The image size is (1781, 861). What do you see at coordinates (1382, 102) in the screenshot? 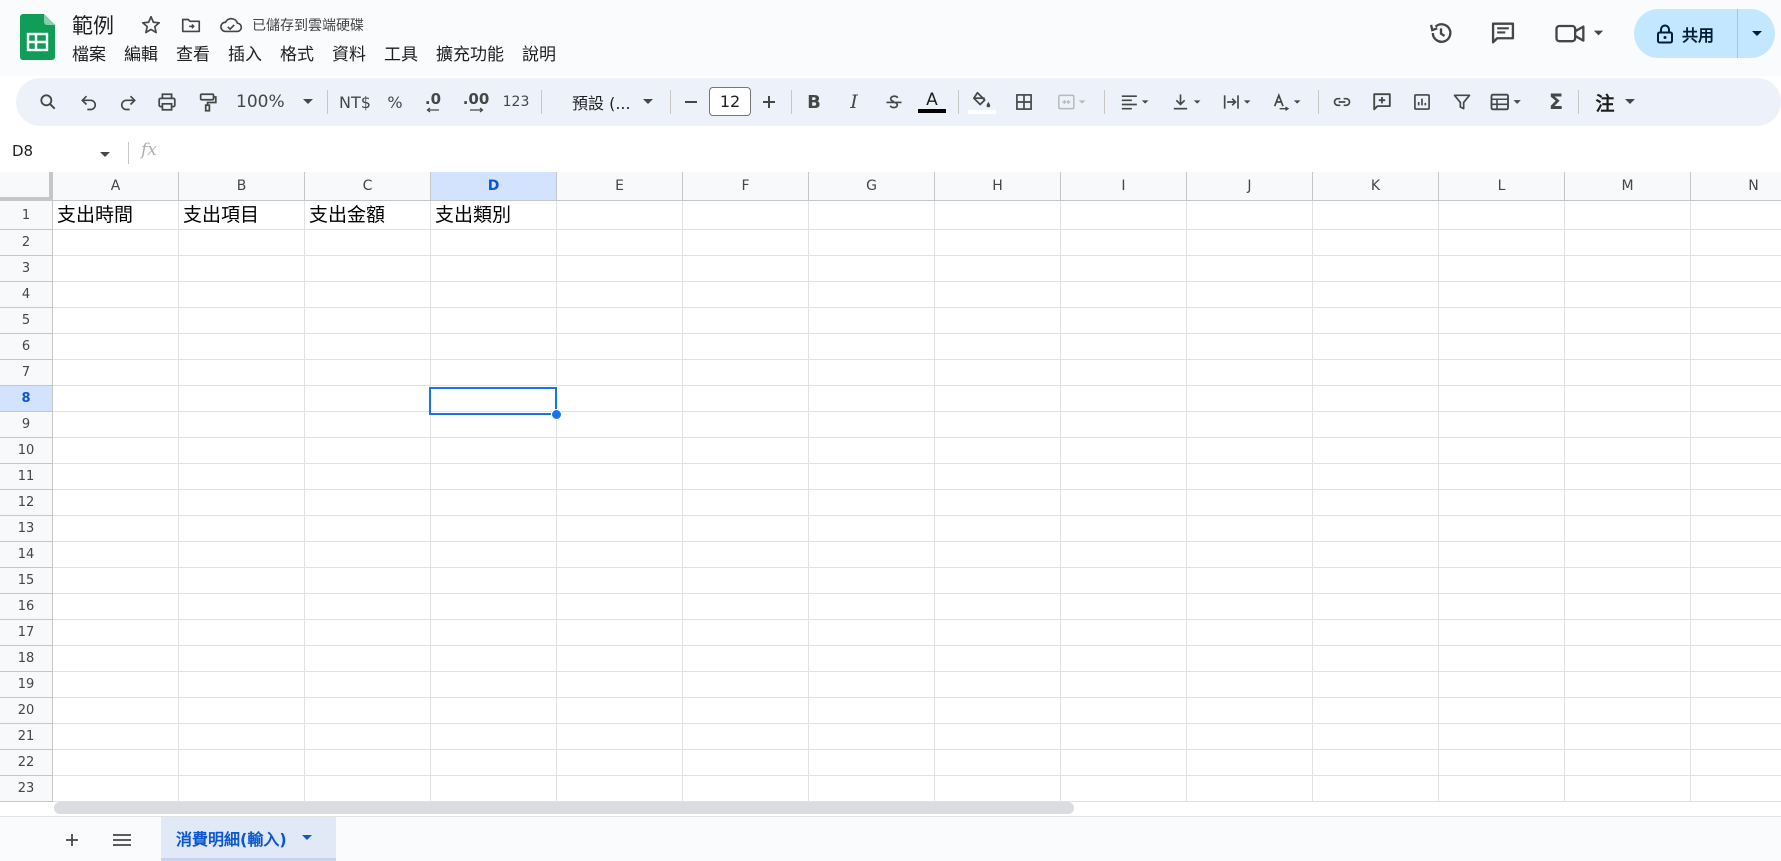
I see `insert-comment-icon` at bounding box center [1382, 102].